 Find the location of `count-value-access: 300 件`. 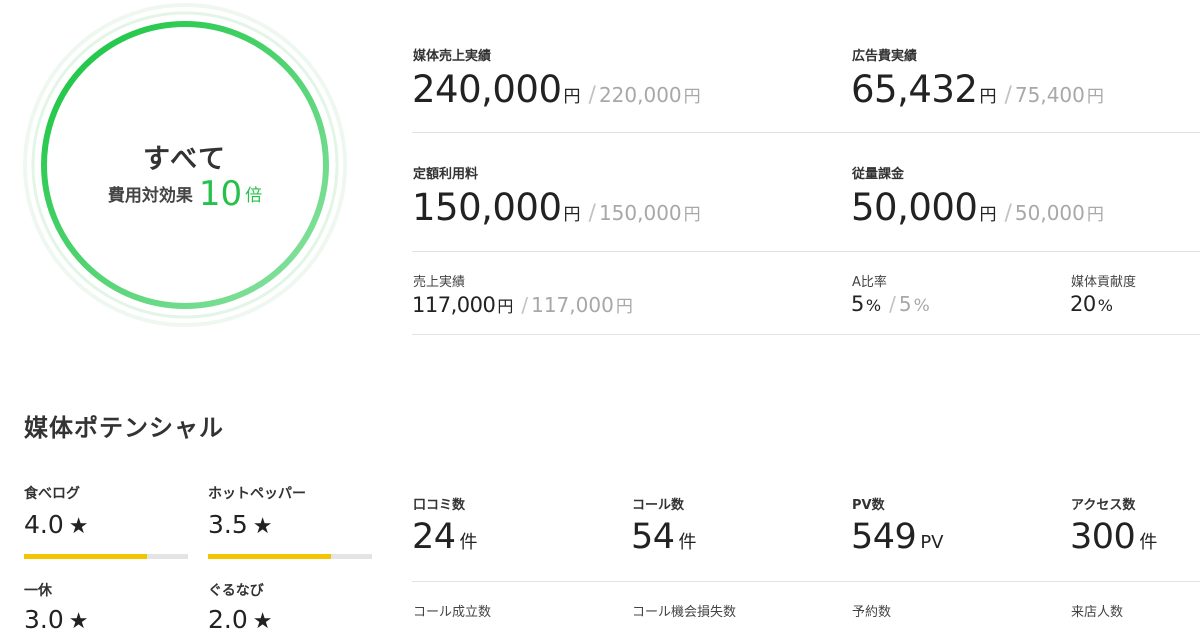

count-value-access: 300 件 is located at coordinates (1113, 537).